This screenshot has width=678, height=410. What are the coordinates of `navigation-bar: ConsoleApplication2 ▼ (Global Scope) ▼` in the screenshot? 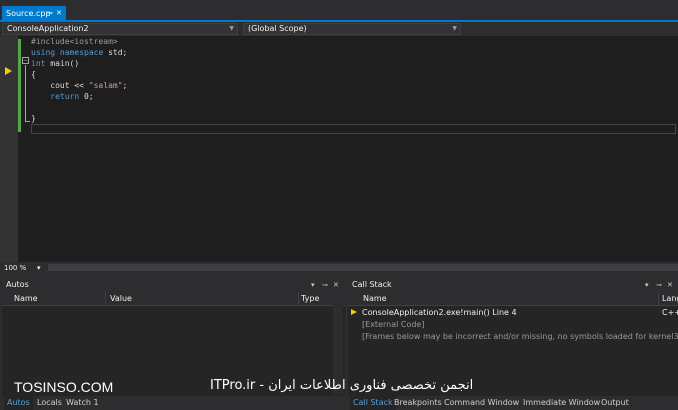 It's located at (339, 29).